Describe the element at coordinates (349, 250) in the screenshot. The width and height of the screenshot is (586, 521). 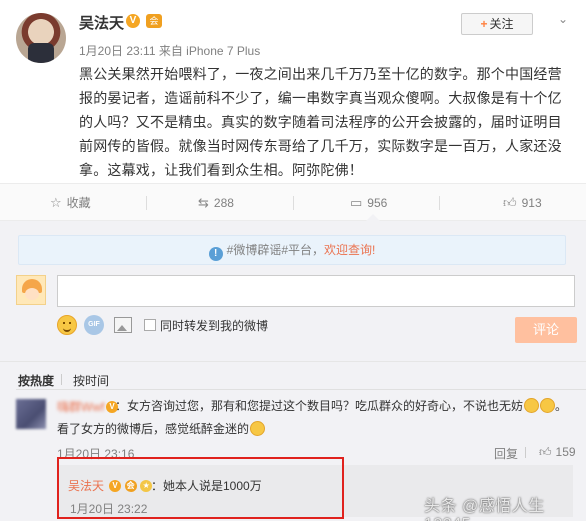
I see `notice-link: 欢迎查询!` at that location.